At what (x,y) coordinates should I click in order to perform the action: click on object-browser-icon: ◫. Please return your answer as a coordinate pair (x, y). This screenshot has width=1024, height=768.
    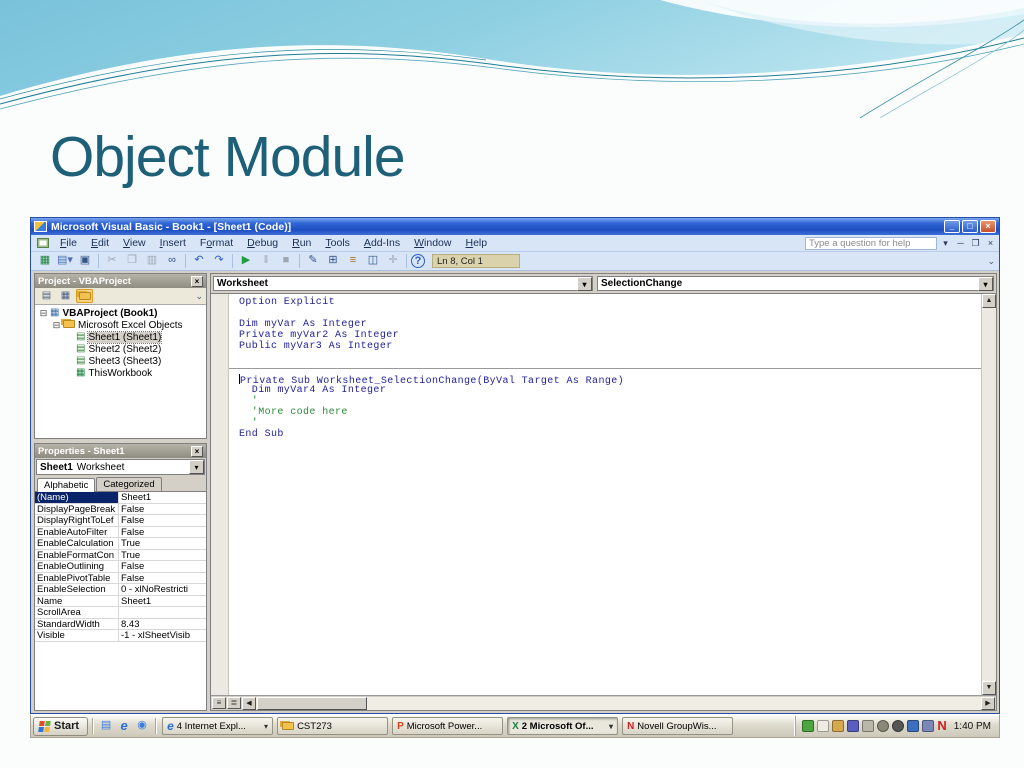
    Looking at the image, I should click on (373, 261).